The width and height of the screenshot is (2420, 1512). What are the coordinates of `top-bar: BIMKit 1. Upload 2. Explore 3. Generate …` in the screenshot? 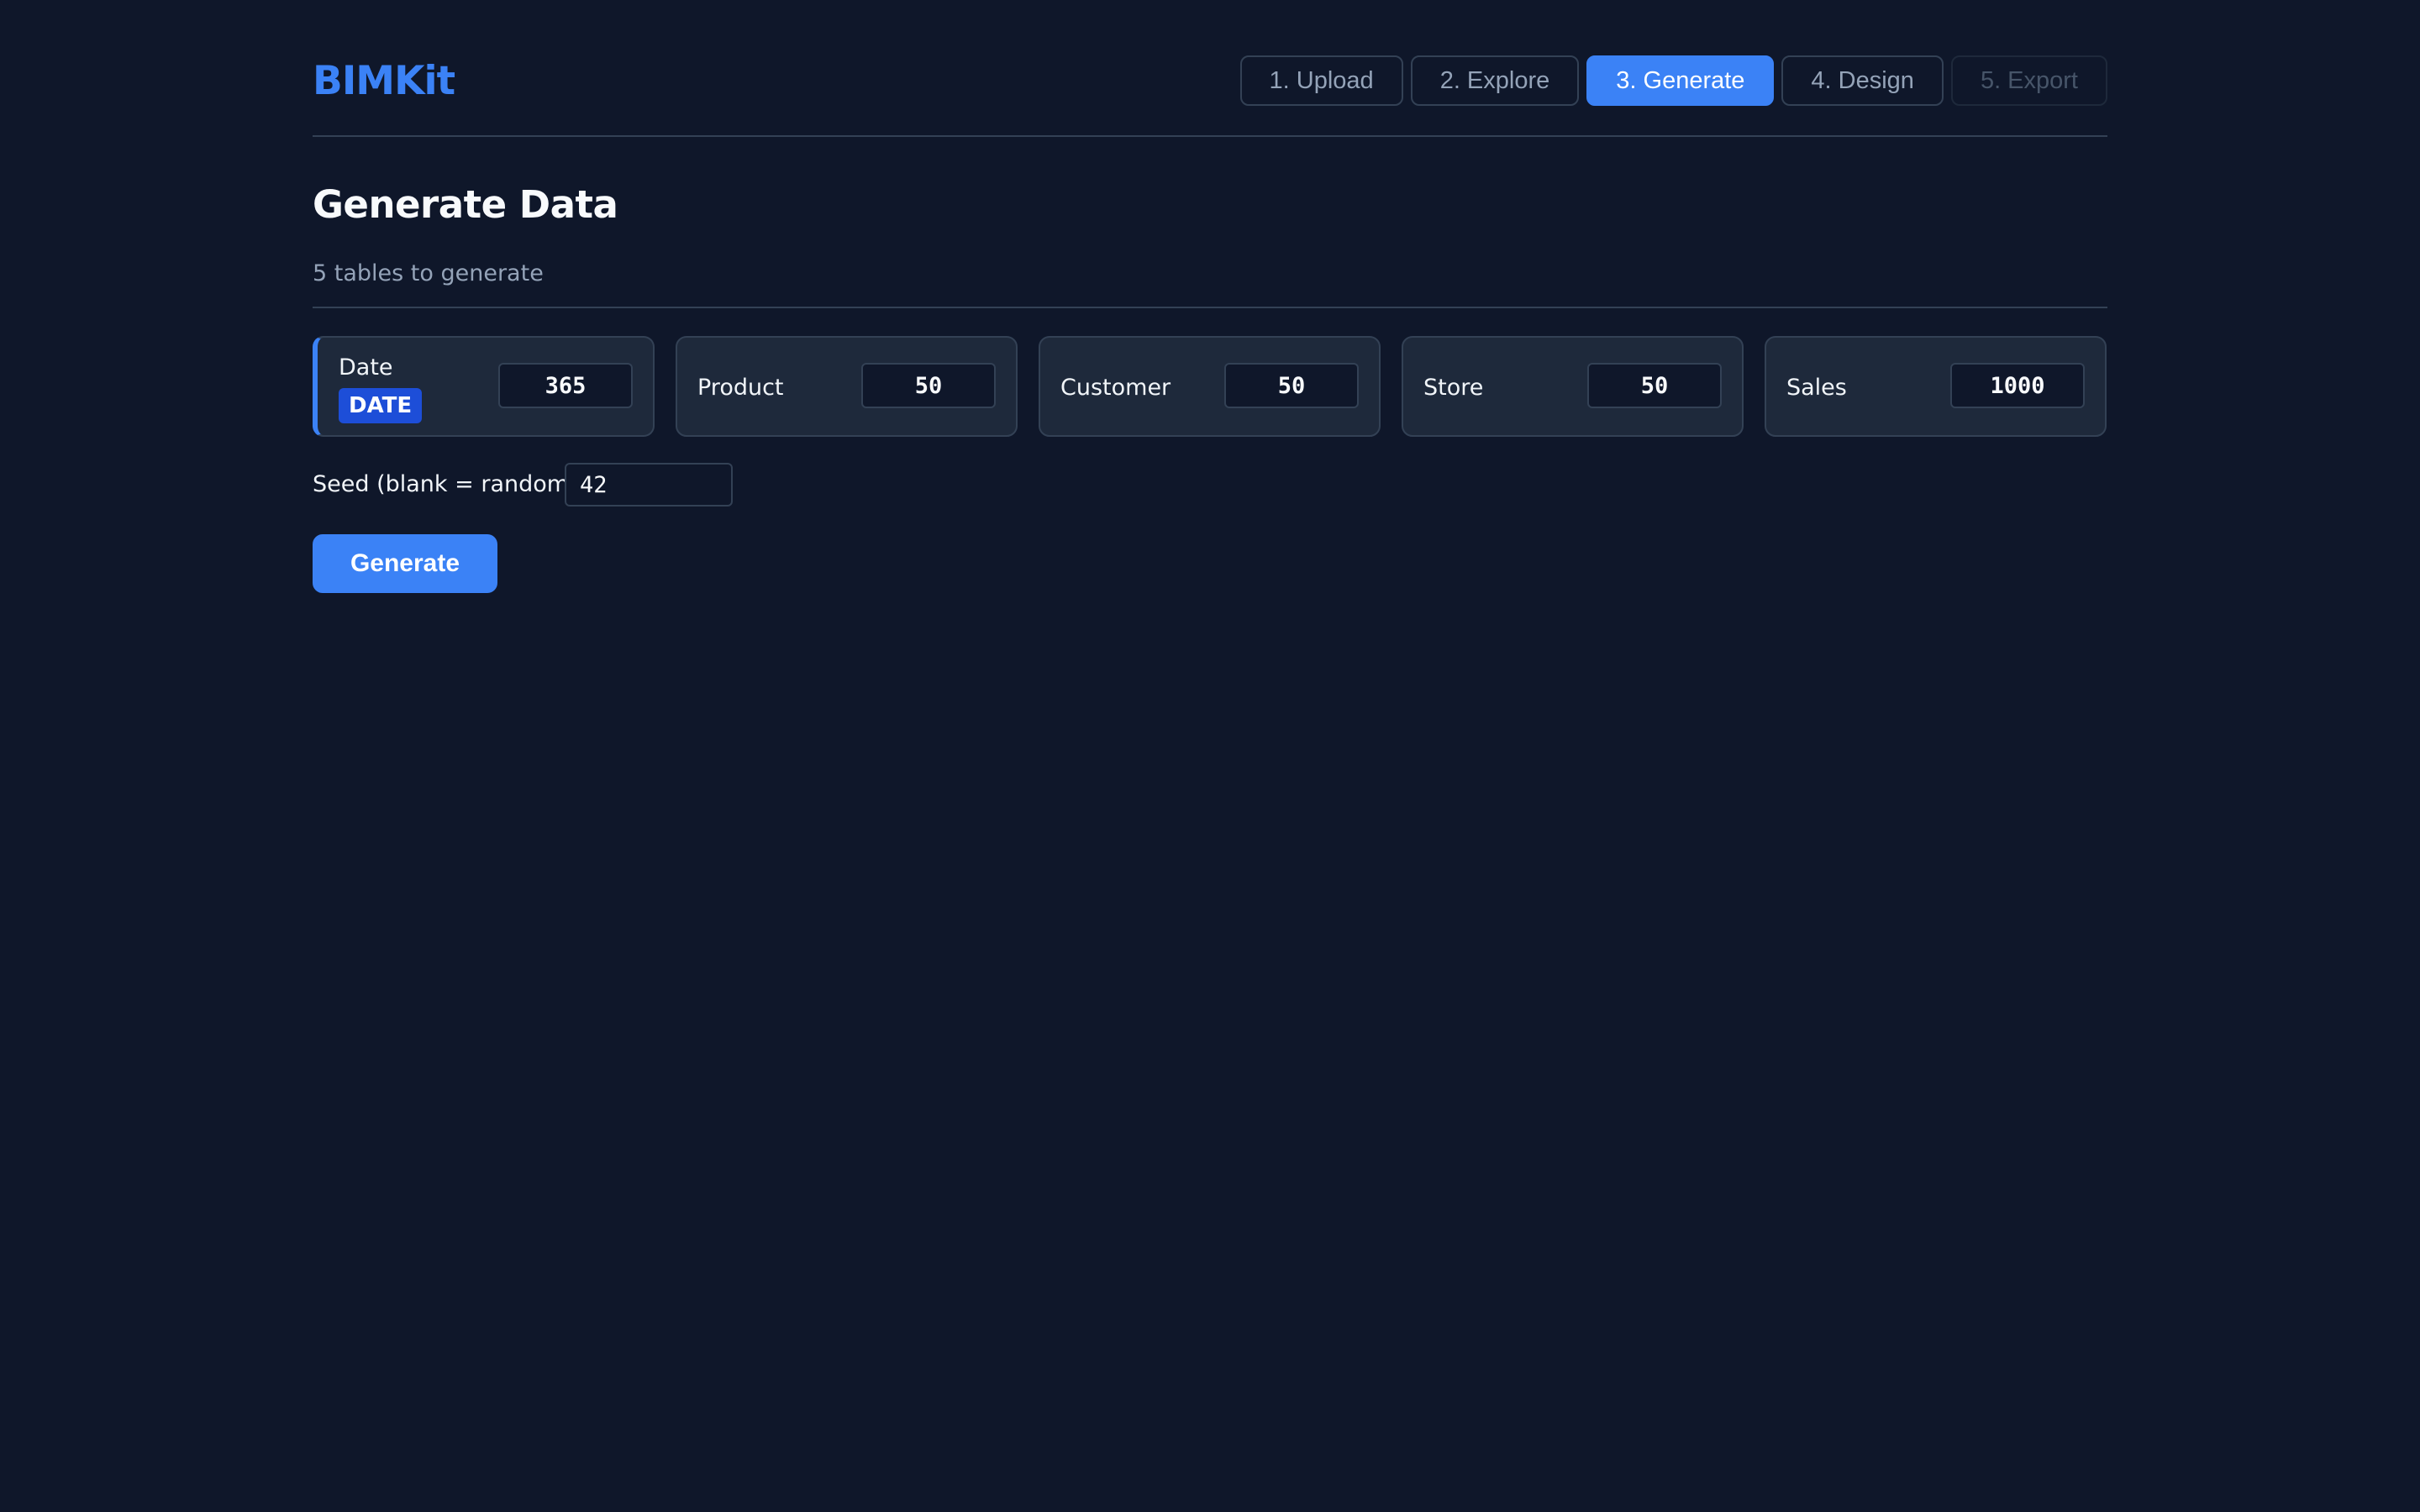 It's located at (1210, 68).